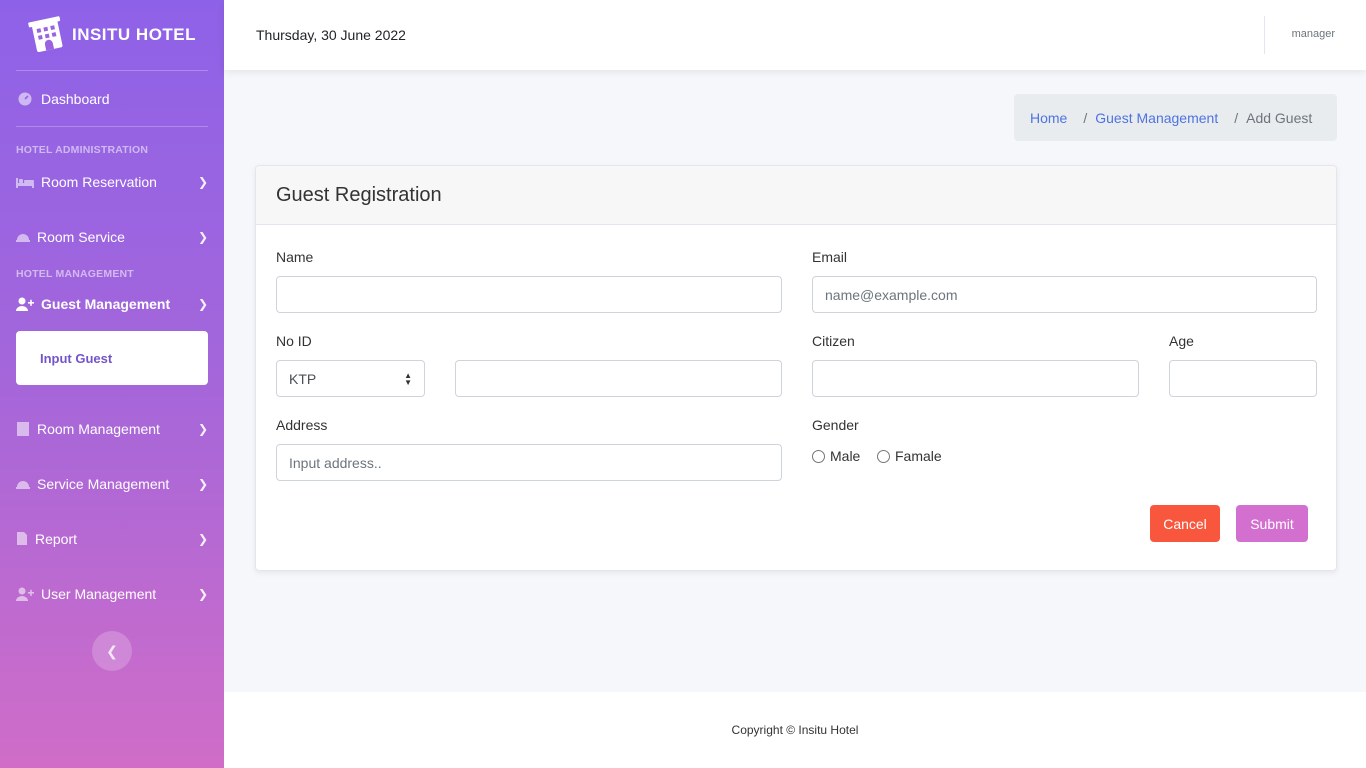  I want to click on email-field, so click(1064, 294).